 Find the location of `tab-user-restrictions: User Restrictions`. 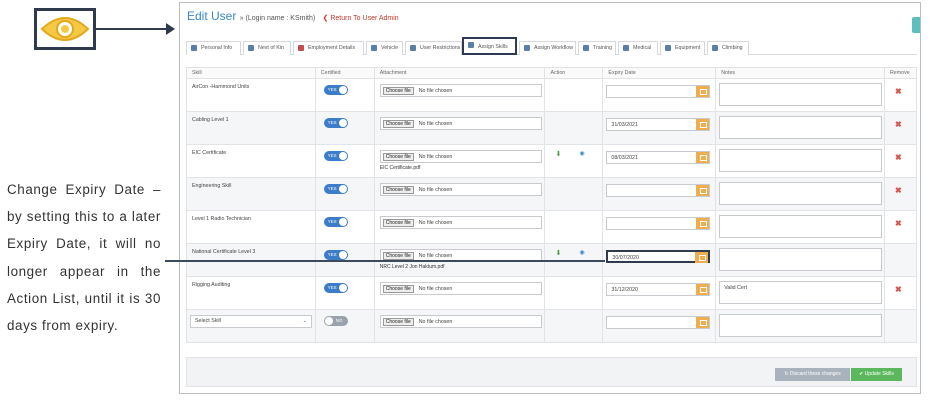

tab-user-restrictions: User Restrictions is located at coordinates (433, 48).